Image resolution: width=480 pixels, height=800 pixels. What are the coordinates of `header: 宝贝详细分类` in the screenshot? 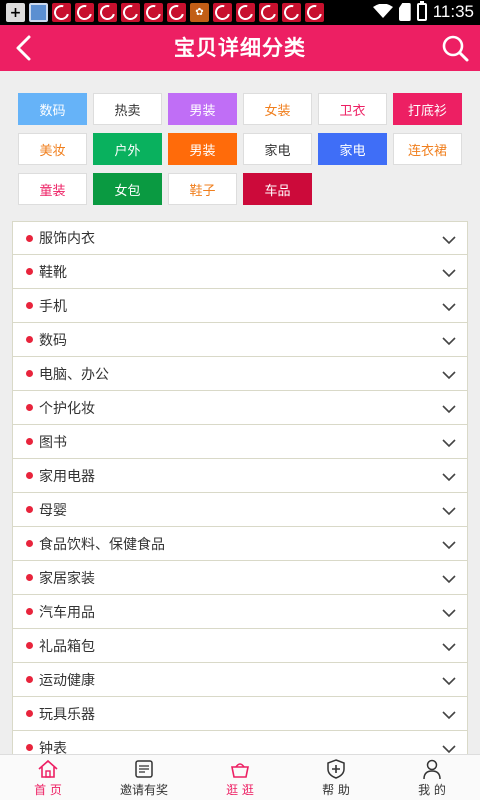 It's located at (240, 48).